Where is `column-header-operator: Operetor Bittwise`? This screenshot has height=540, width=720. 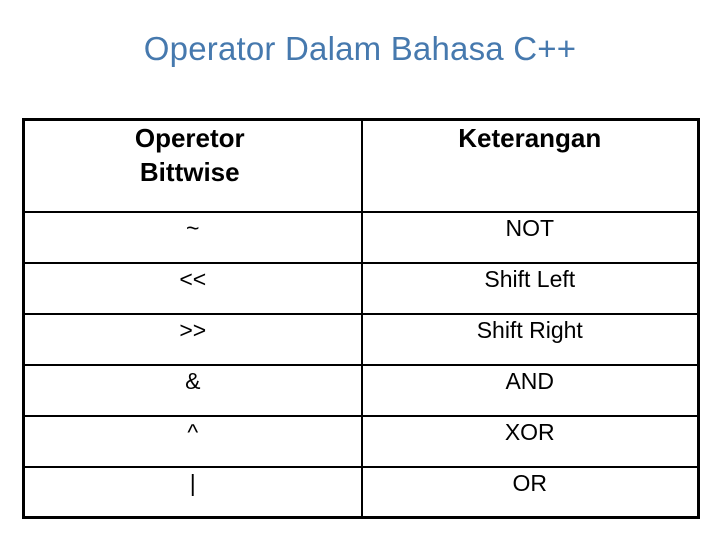 column-header-operator: Operetor Bittwise is located at coordinates (192, 165).